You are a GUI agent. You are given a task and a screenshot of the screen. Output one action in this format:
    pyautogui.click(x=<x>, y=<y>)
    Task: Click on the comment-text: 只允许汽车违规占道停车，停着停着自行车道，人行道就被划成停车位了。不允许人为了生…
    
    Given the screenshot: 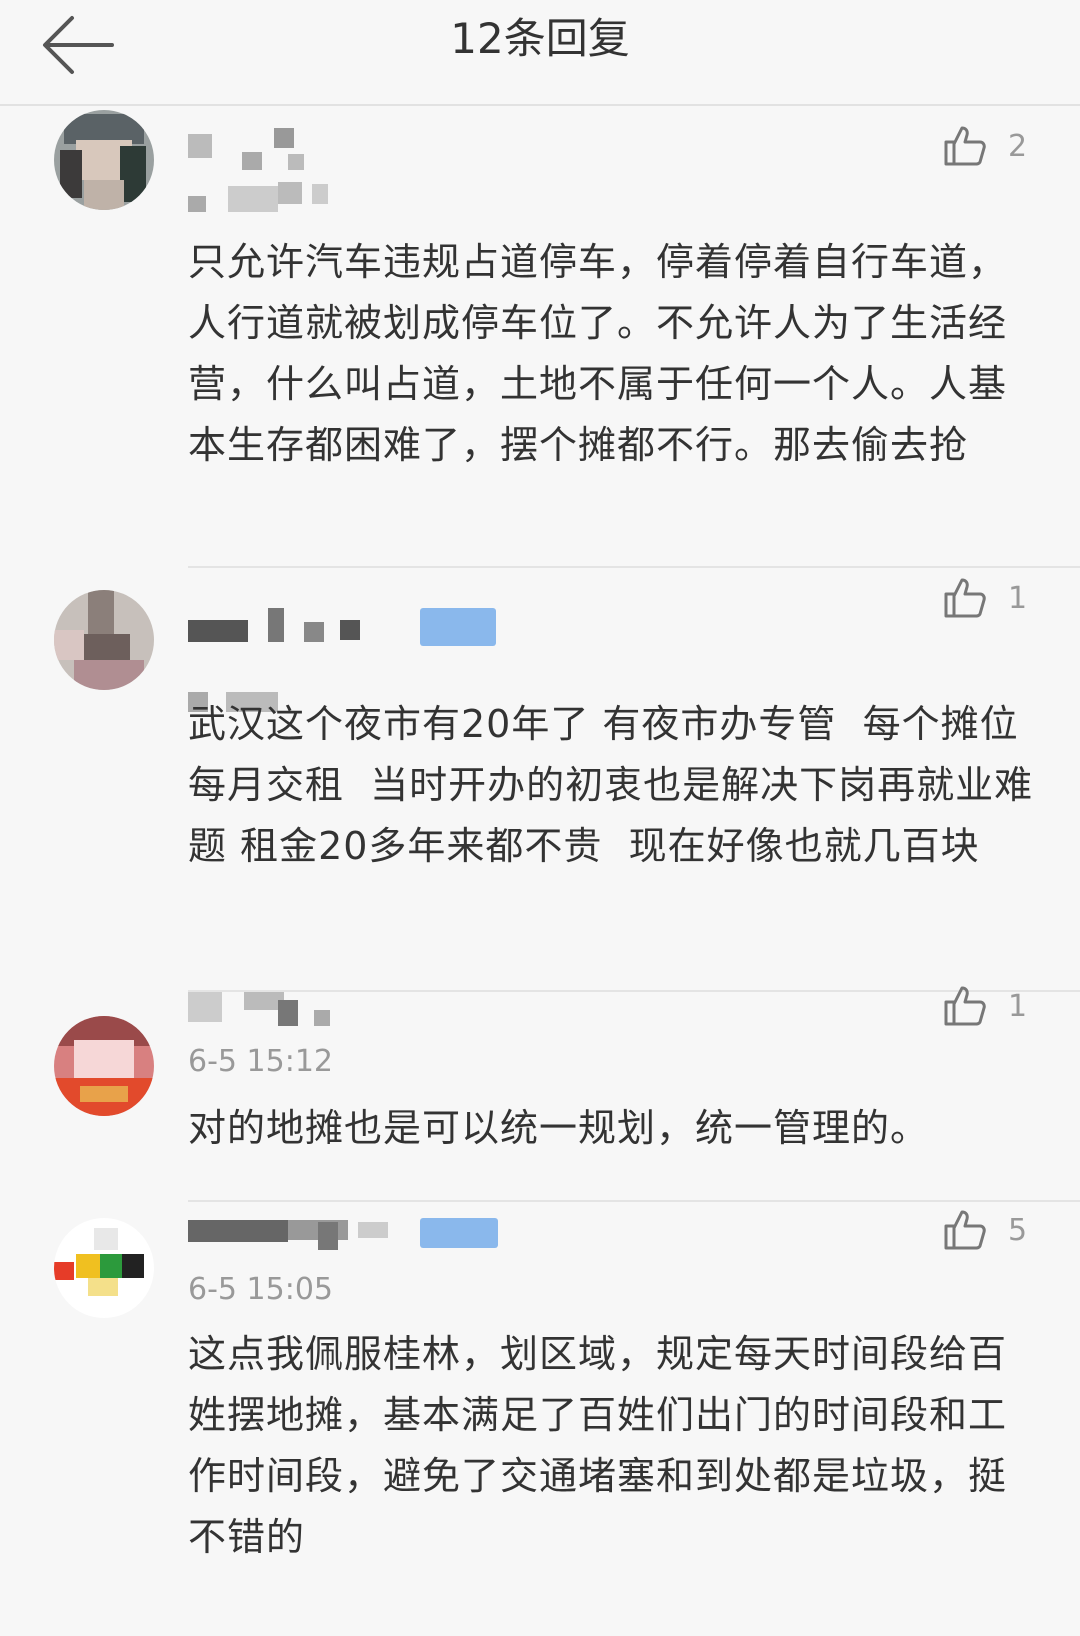 What is the action you would take?
    pyautogui.click(x=598, y=353)
    